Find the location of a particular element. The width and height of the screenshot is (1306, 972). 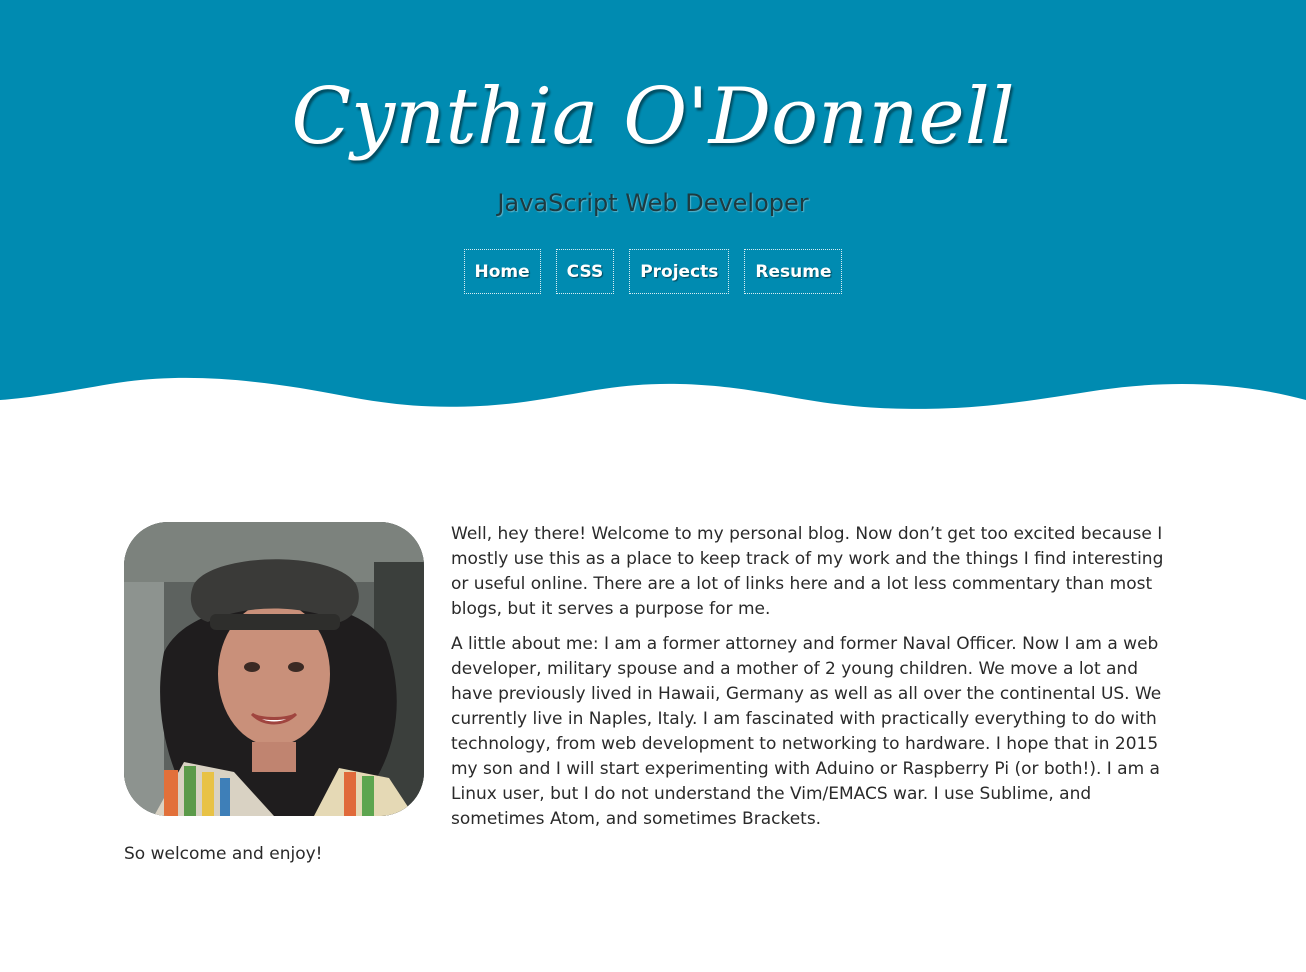

nav-css-link: CSS is located at coordinates (585, 271).